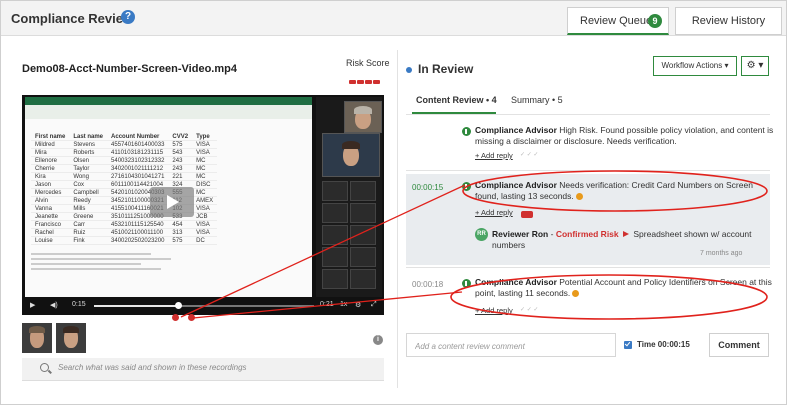  I want to click on spreadsheet-cell: 4510021100011100, so click(138, 232).